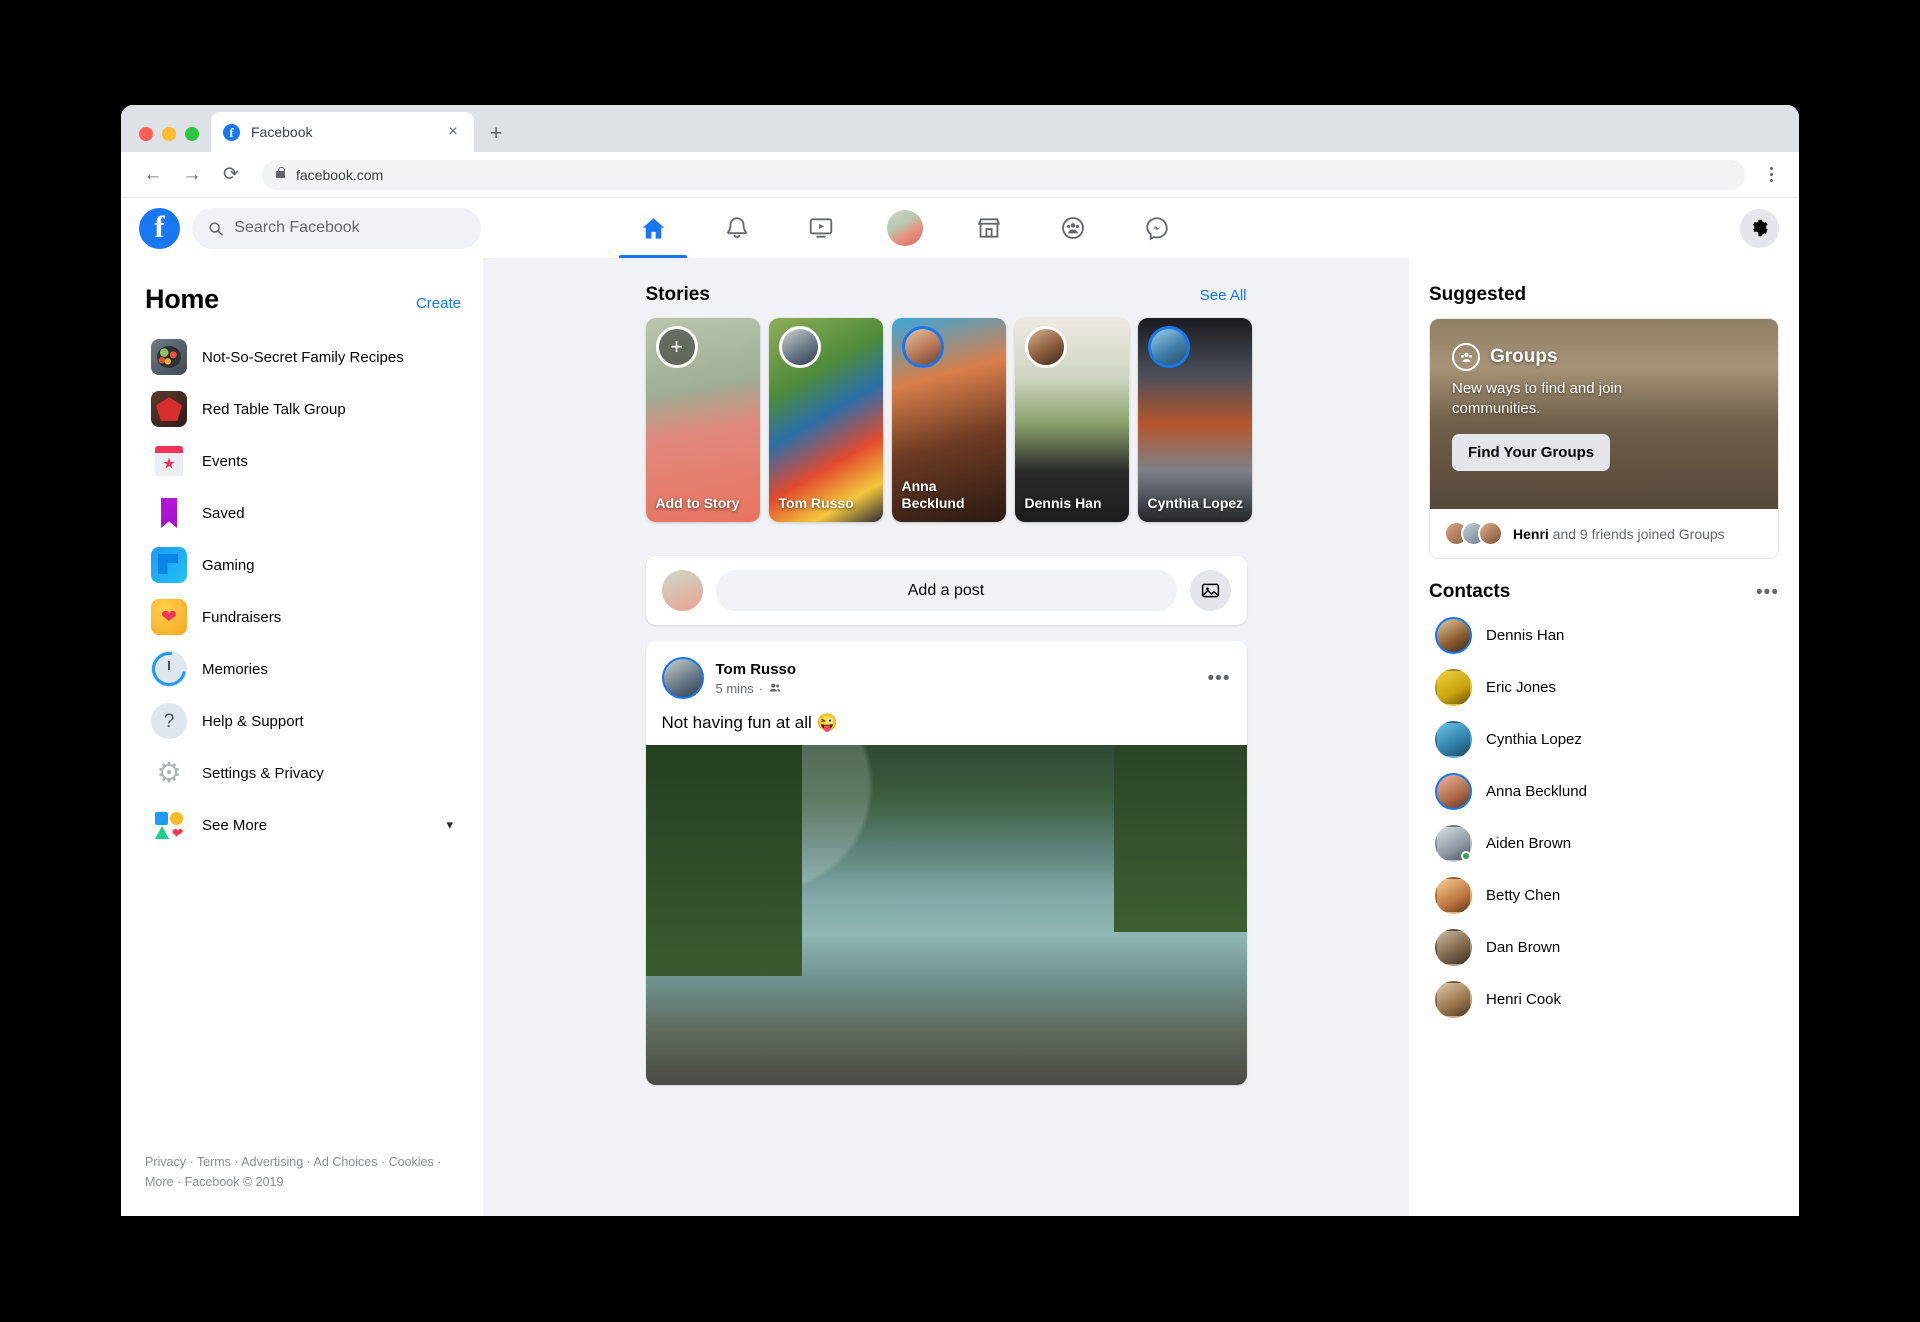 Image resolution: width=1920 pixels, height=1322 pixels. Describe the element at coordinates (192, 134) in the screenshot. I see `maximize-window-button` at that location.